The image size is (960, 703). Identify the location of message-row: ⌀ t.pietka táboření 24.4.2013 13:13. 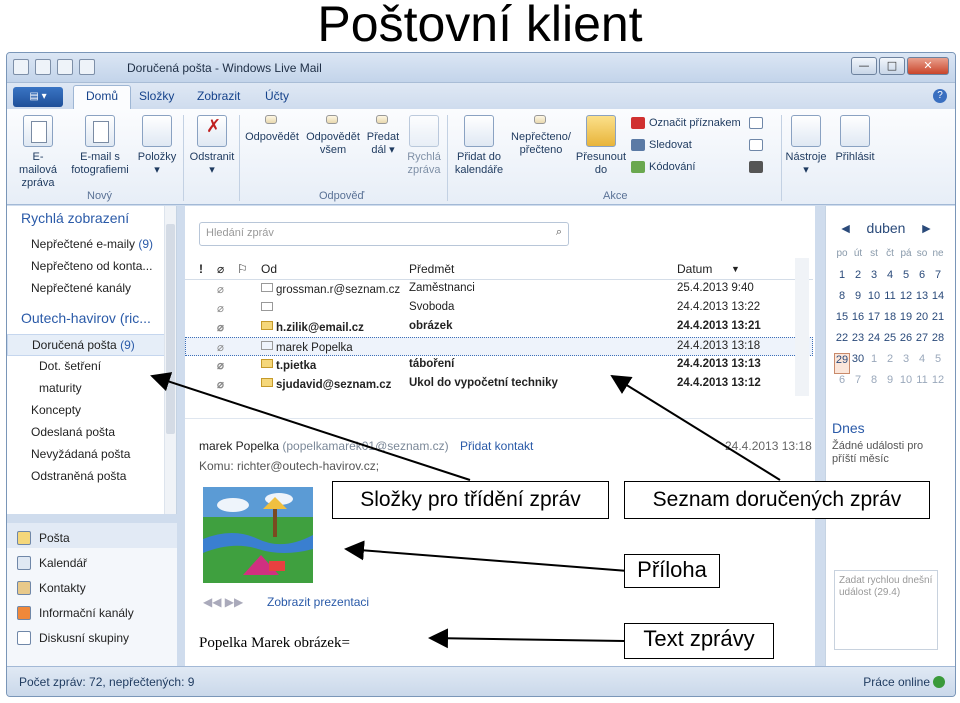
(499, 365).